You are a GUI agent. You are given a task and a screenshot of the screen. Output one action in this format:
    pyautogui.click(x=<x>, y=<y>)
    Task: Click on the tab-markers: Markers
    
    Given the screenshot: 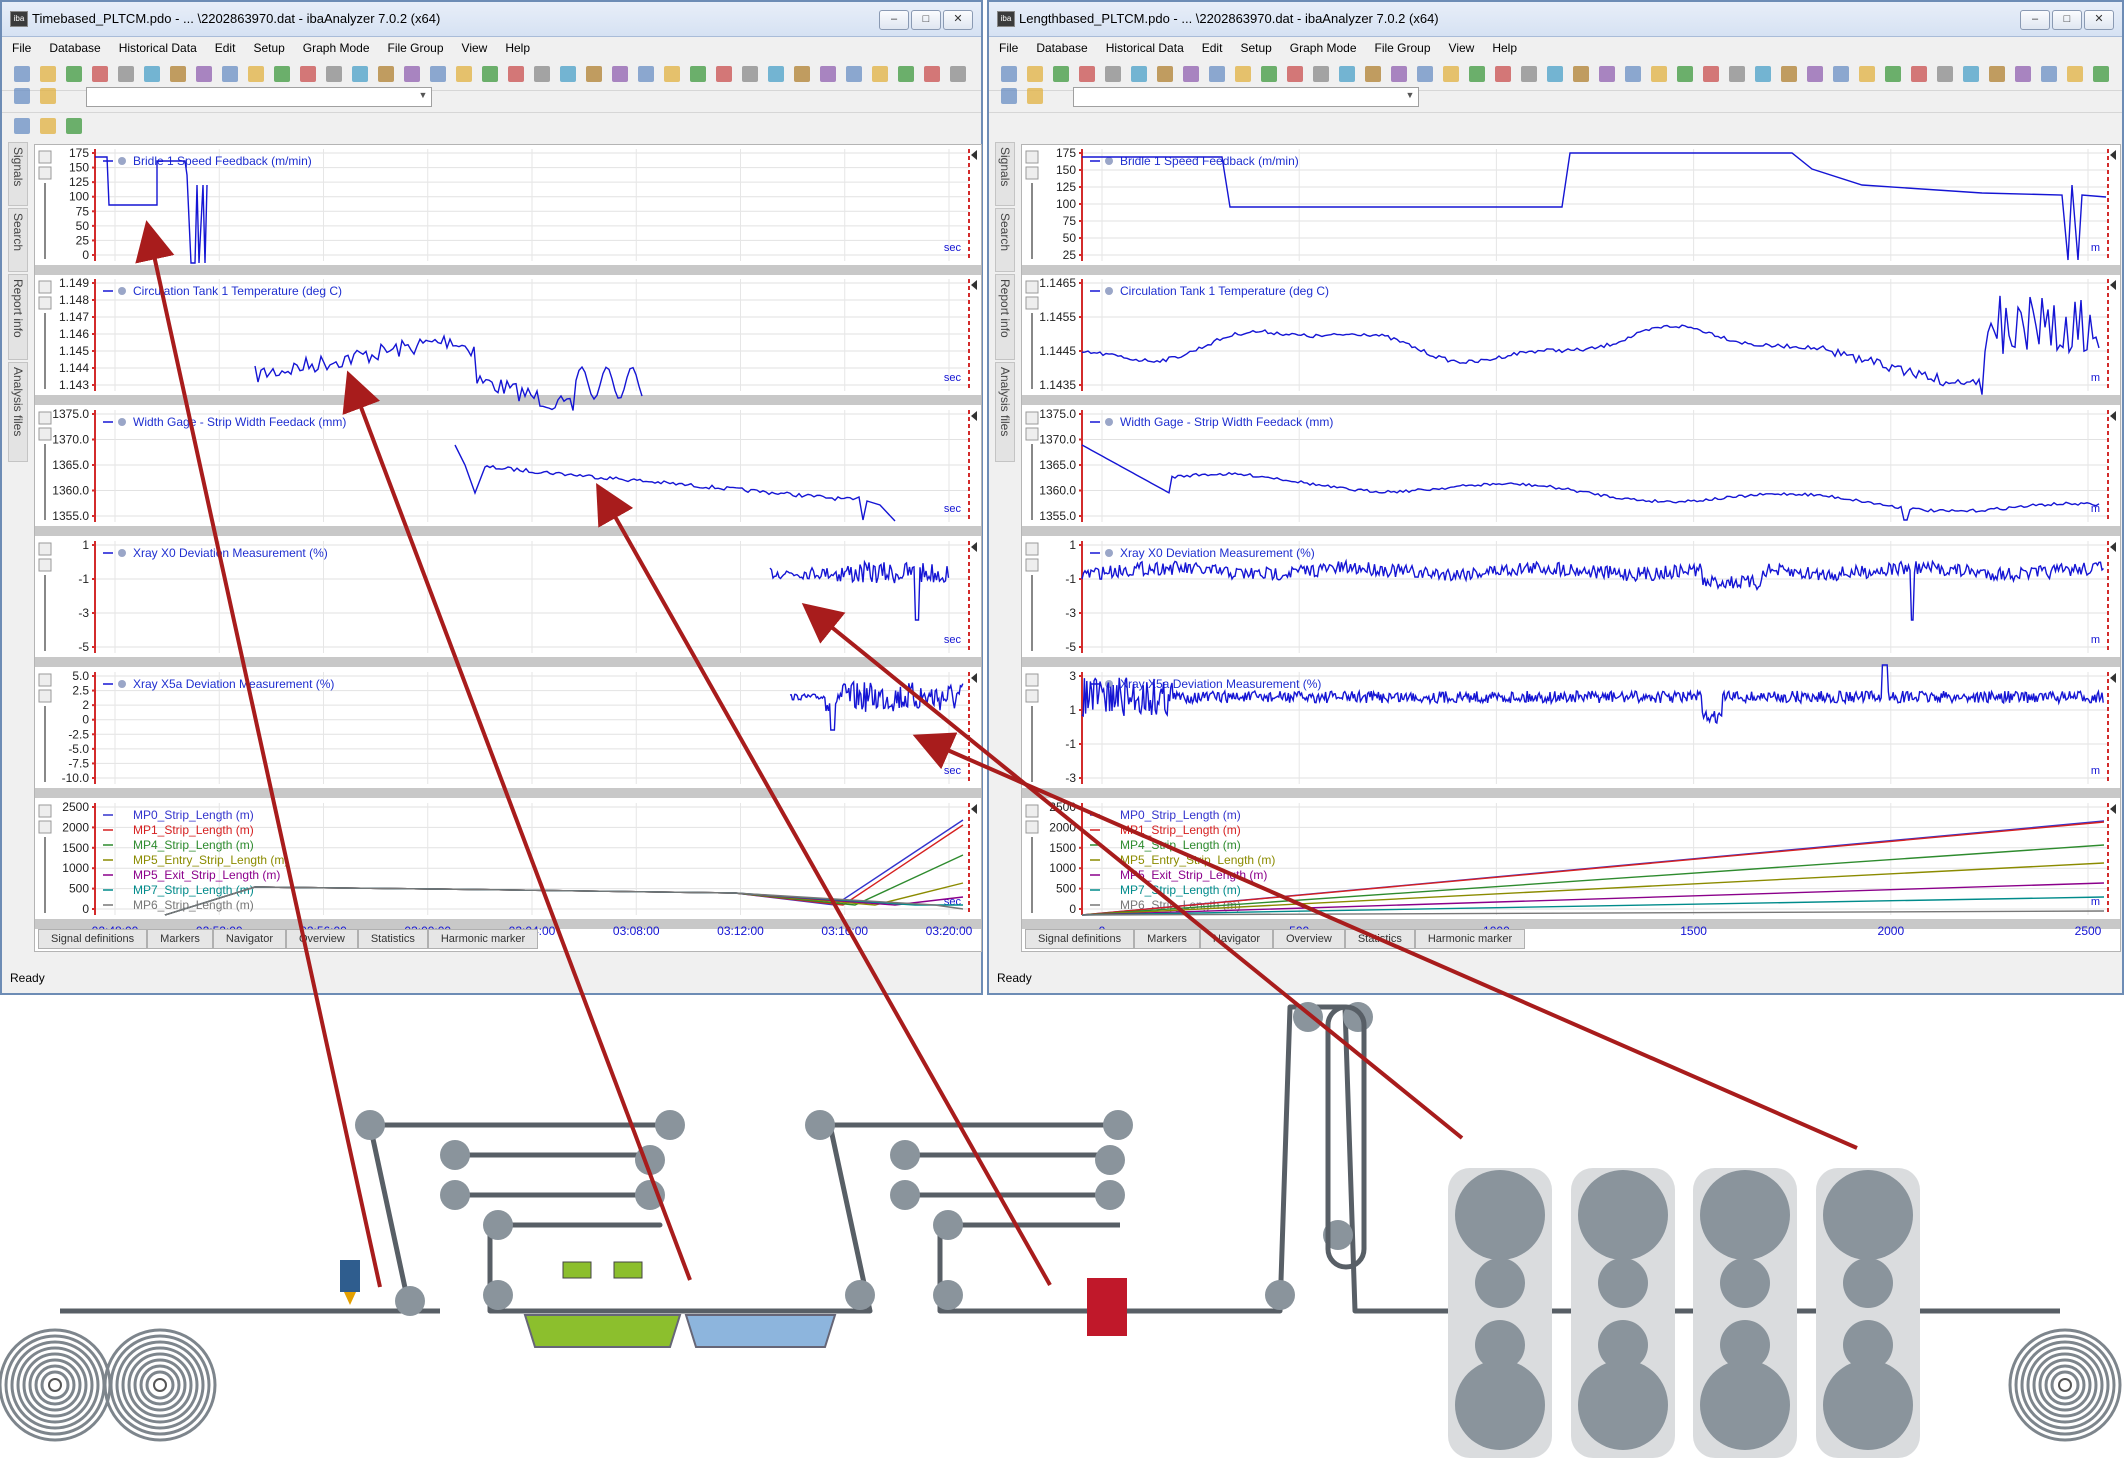 What is the action you would take?
    pyautogui.click(x=1167, y=939)
    